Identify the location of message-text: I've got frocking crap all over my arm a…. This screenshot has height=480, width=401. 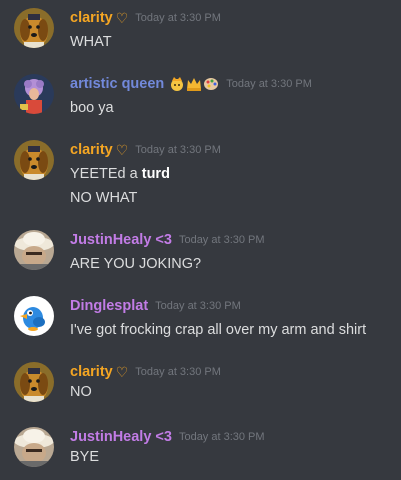
(218, 330).